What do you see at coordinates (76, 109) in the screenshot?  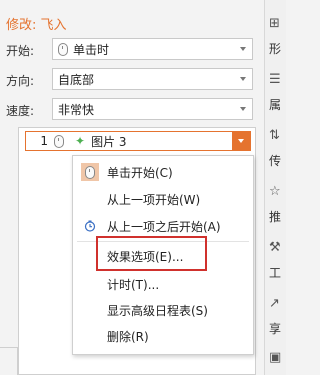 I see `speed-select-value: 非常快` at bounding box center [76, 109].